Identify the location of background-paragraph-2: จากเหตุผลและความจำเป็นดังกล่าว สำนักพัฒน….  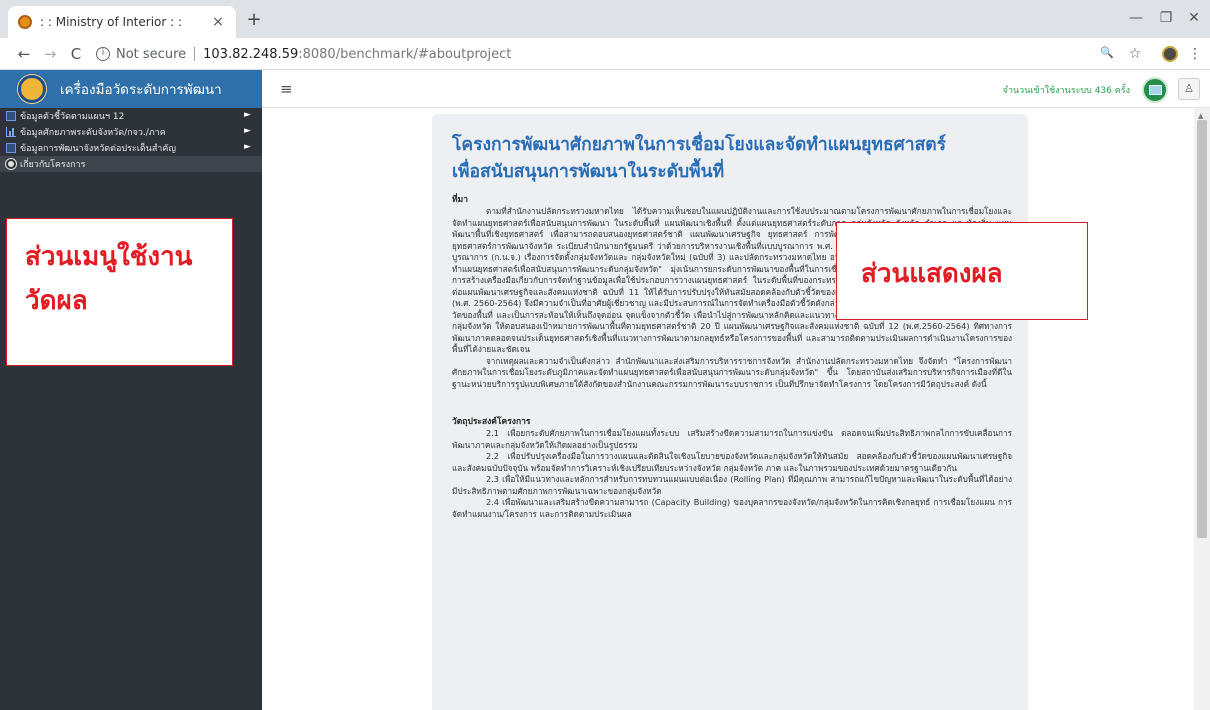
(732, 372).